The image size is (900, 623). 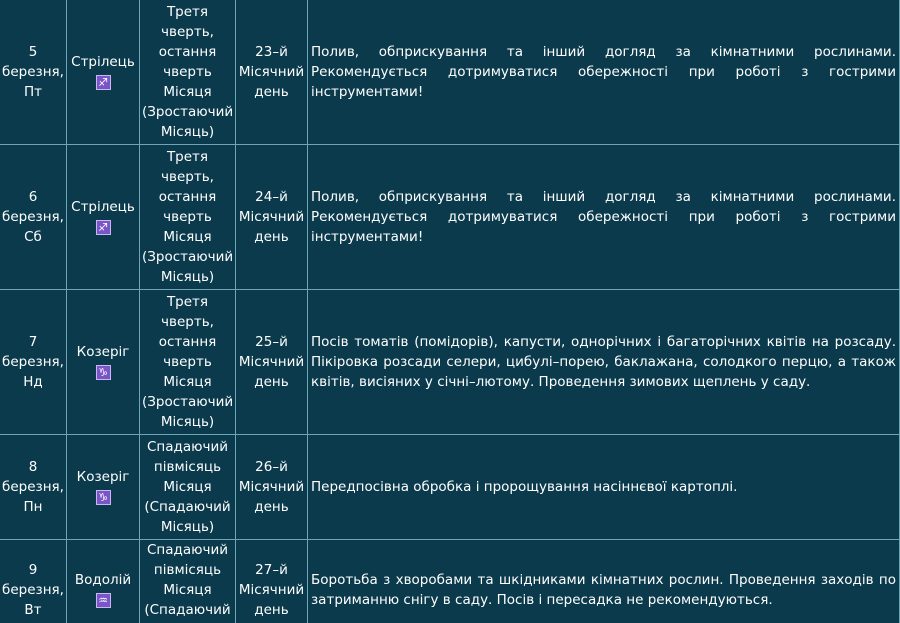 I want to click on zodiac-sign-name: Водолій, so click(x=103, y=580).